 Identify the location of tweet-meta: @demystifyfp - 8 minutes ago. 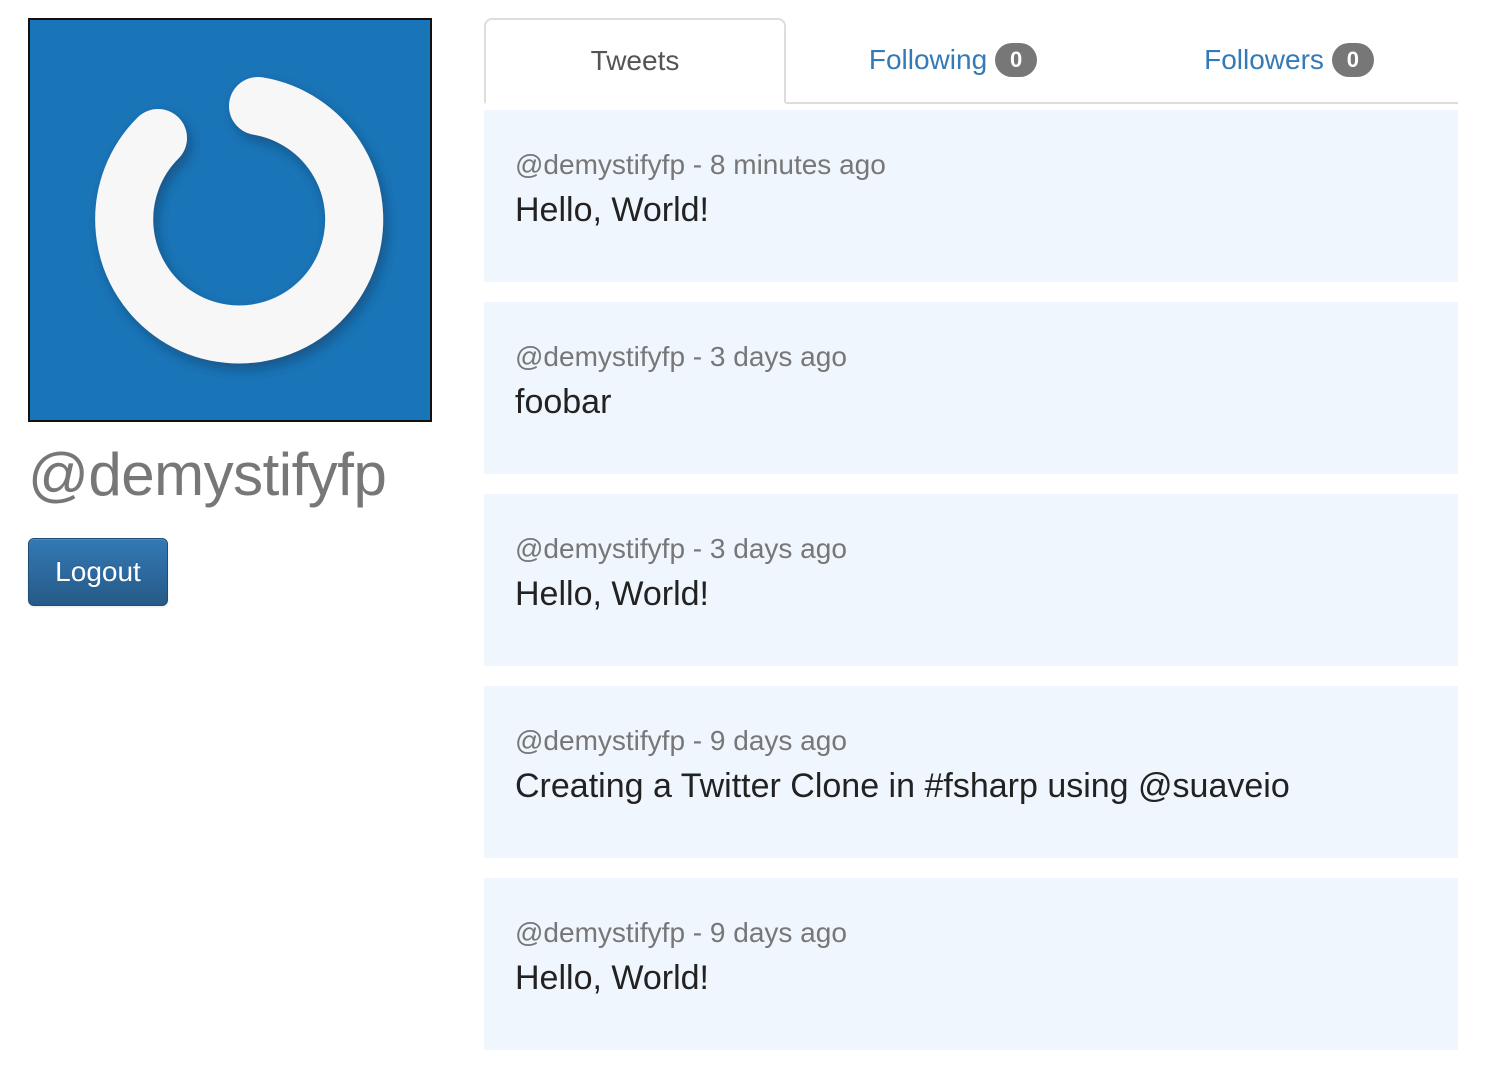
(700, 164).